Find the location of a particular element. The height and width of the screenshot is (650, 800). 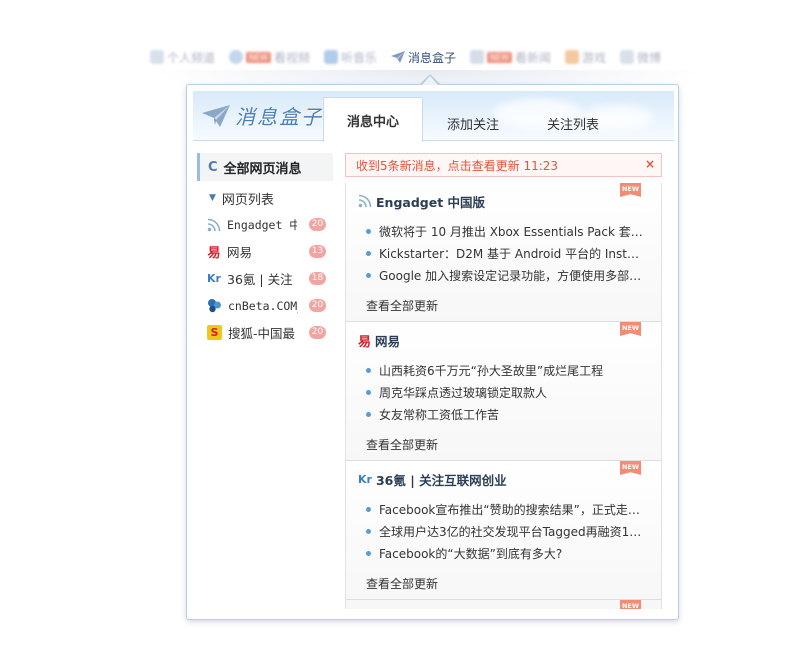

toolbar-item-weibo: 微博 is located at coordinates (640, 57).